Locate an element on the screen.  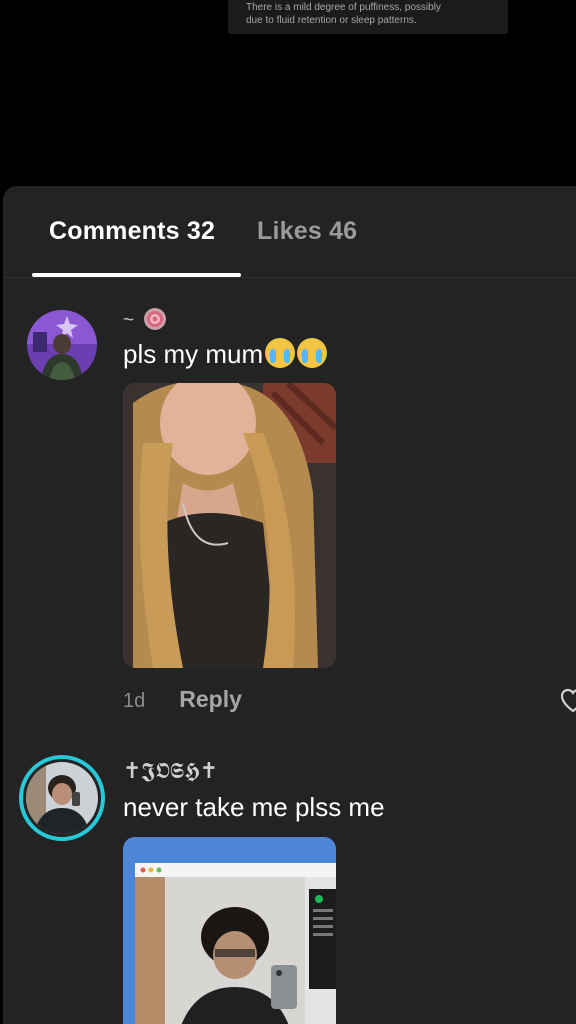
comment-meta: 1d Reply is located at coordinates (182, 699).